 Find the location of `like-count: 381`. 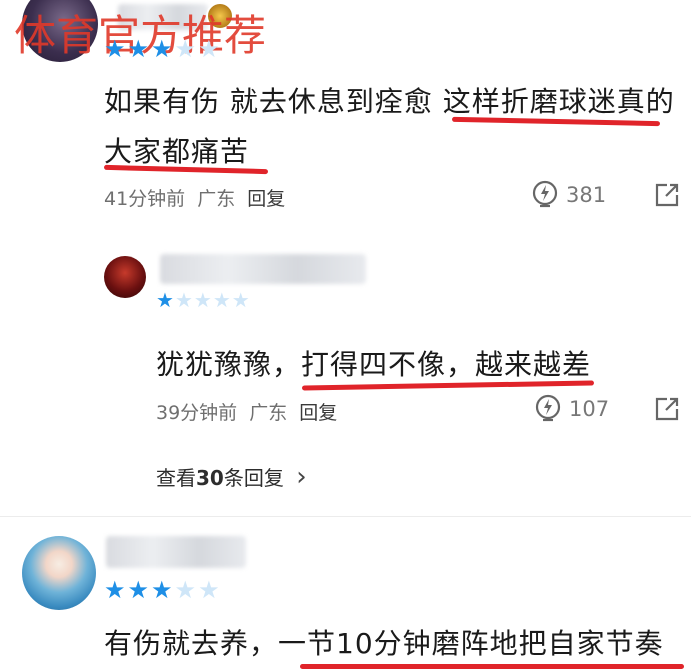

like-count: 381 is located at coordinates (586, 195).